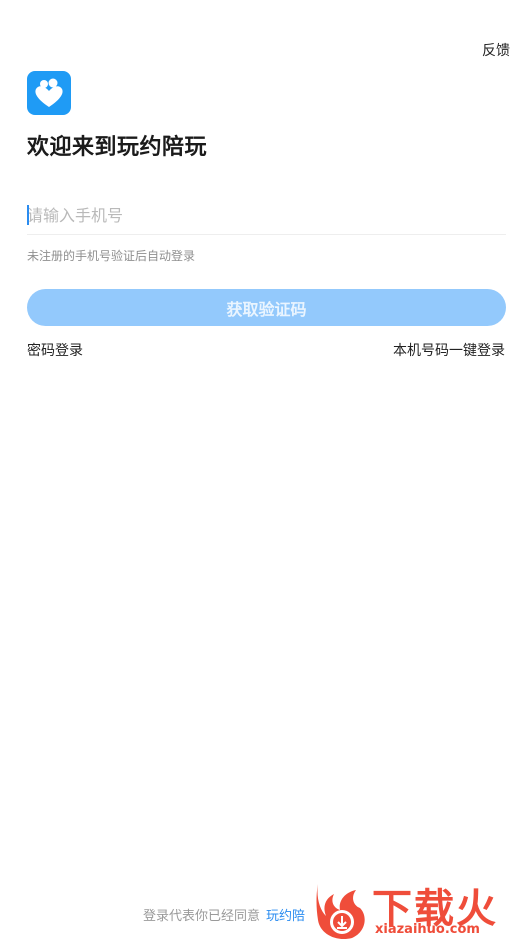 The width and height of the screenshot is (532, 944). What do you see at coordinates (285, 916) in the screenshot?
I see `agreement-link: 玩约陪` at bounding box center [285, 916].